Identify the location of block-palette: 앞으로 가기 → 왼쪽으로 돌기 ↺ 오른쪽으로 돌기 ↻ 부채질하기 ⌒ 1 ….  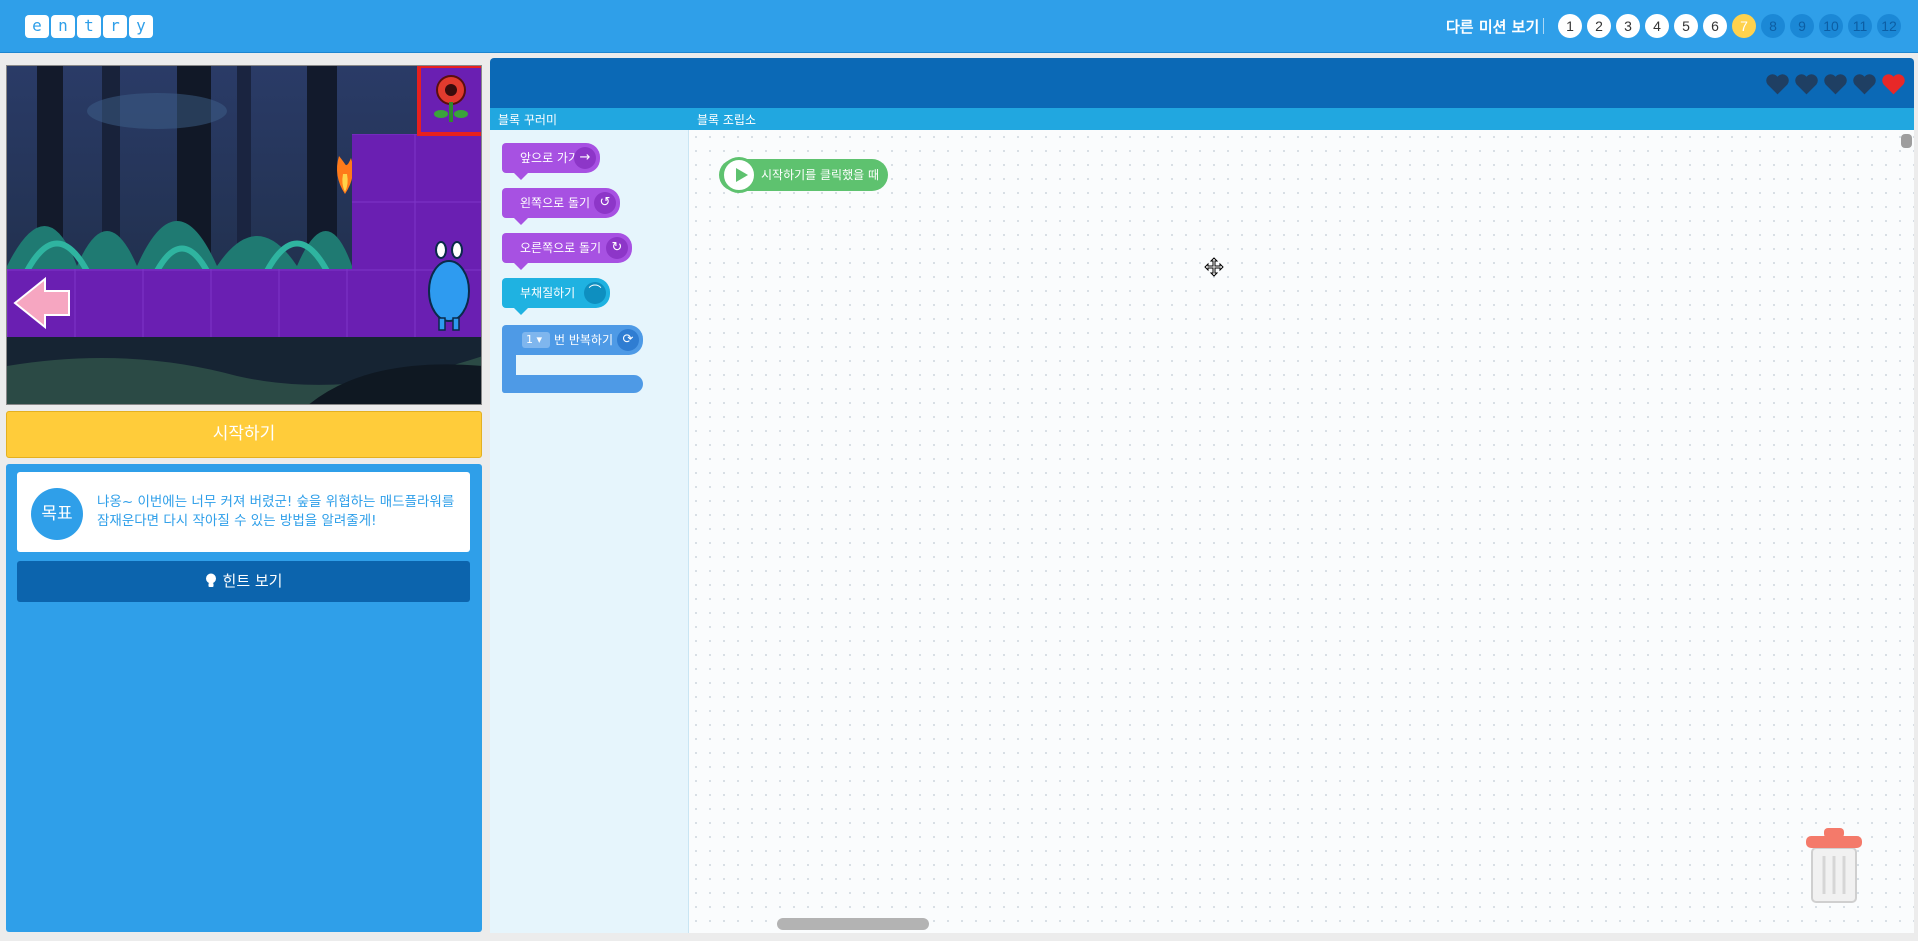
(589, 531).